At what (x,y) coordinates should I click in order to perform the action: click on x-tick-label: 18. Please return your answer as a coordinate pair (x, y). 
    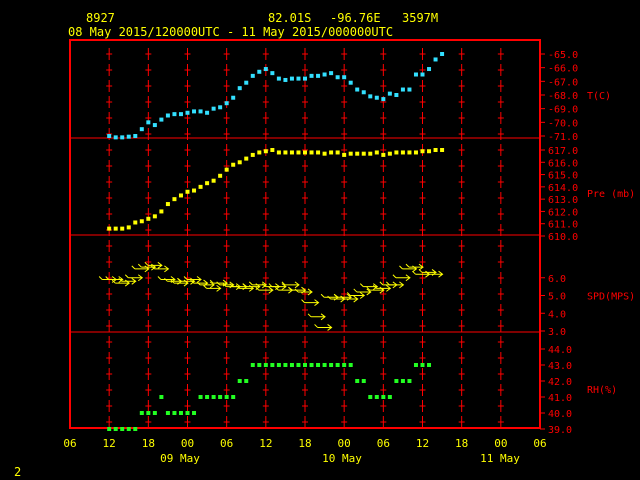
    Looking at the image, I should click on (148, 443).